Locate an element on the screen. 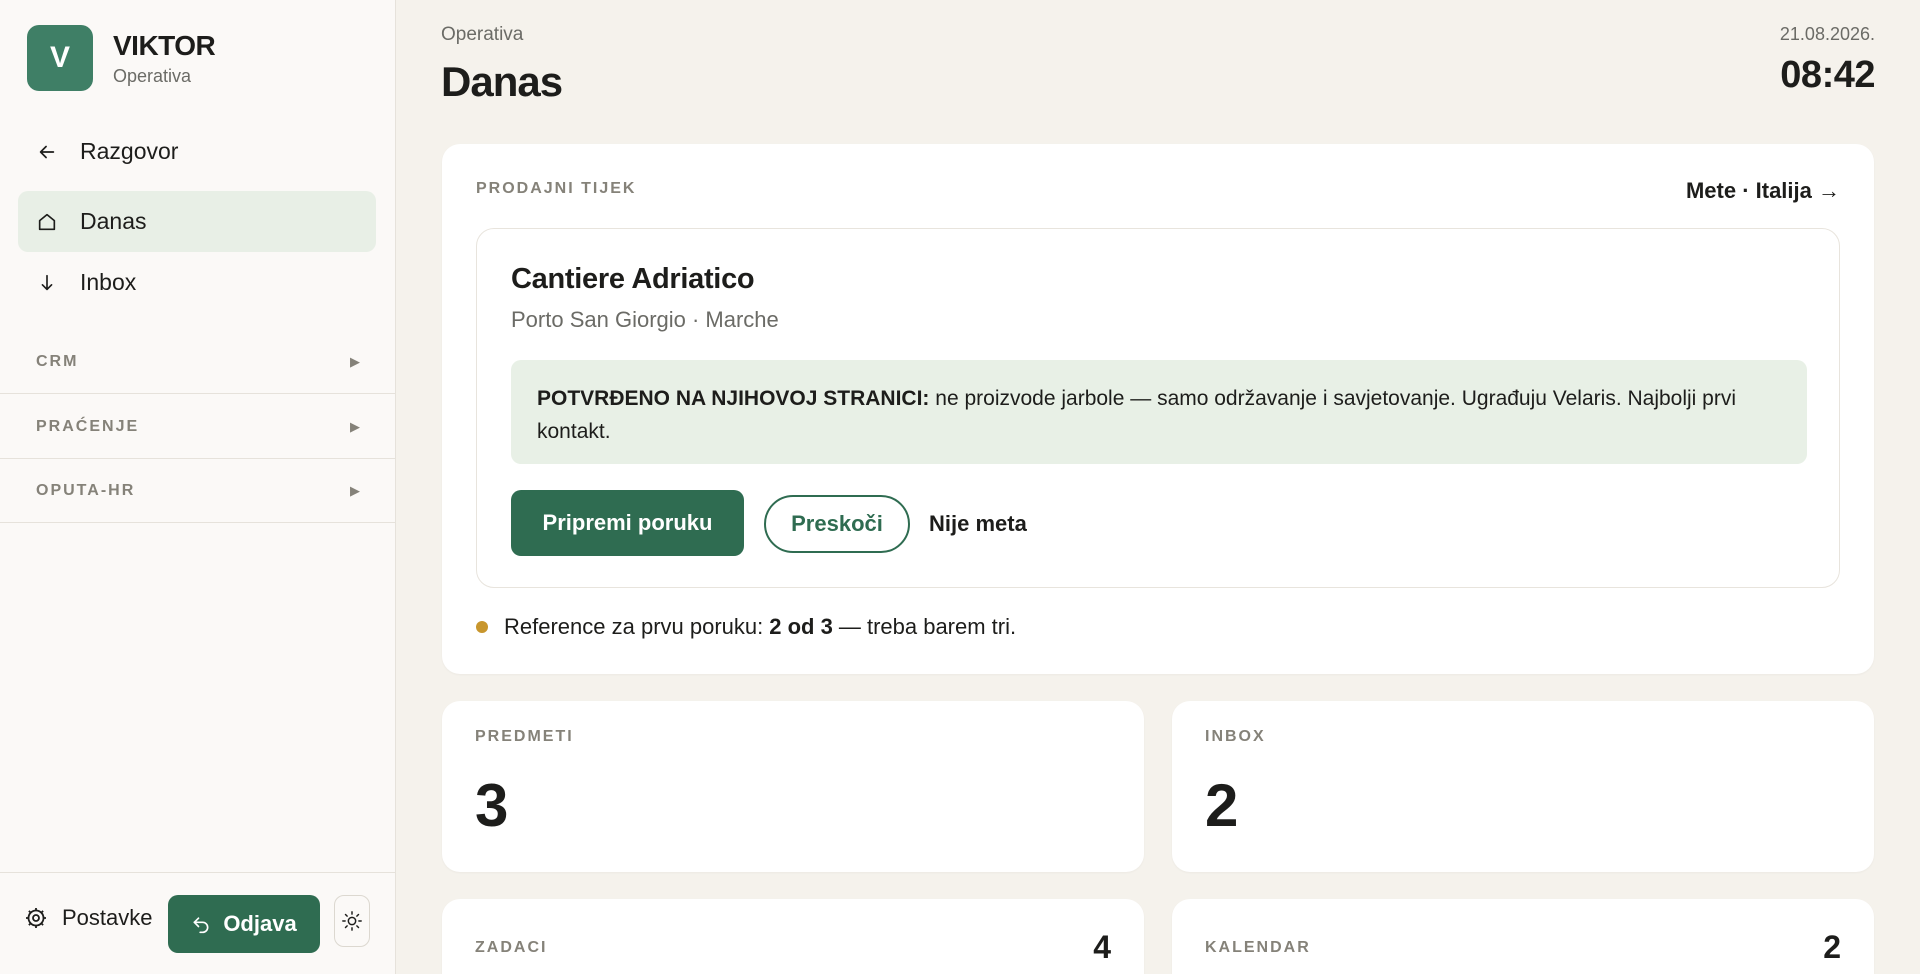 The height and width of the screenshot is (974, 1920). sidebar-footer: Postavke Odjava is located at coordinates (198, 923).